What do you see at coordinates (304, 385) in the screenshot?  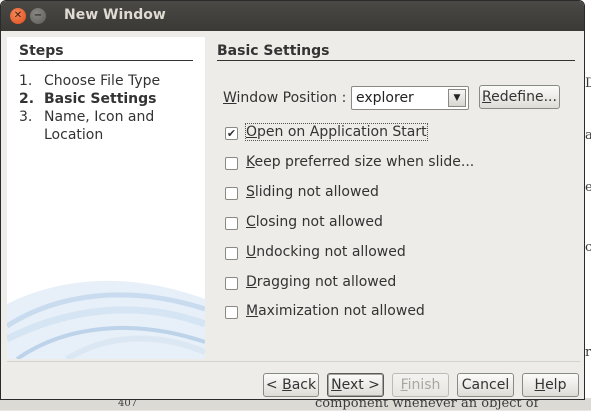 I see `button-label: ack` at bounding box center [304, 385].